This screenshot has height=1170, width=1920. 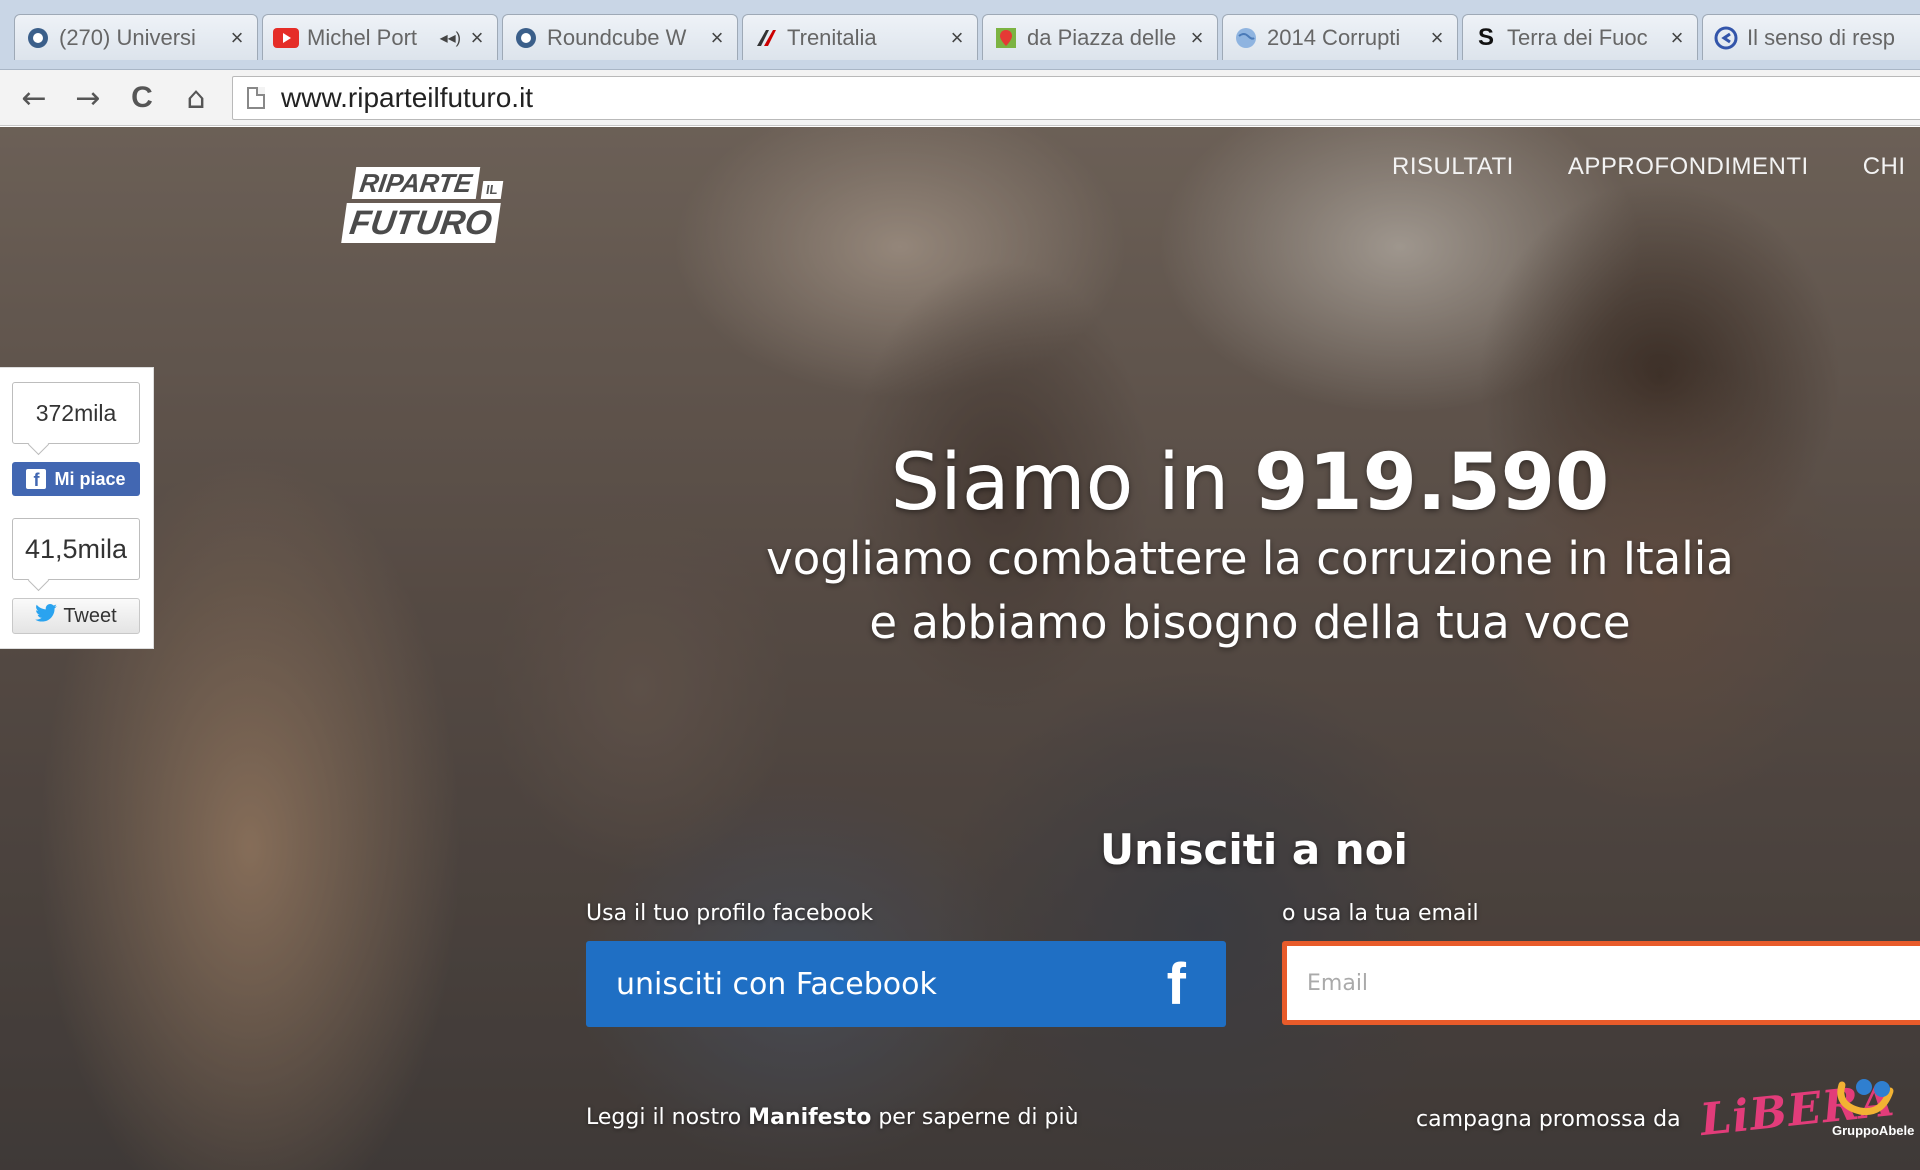 I want to click on c-icon, so click(x=1726, y=38).